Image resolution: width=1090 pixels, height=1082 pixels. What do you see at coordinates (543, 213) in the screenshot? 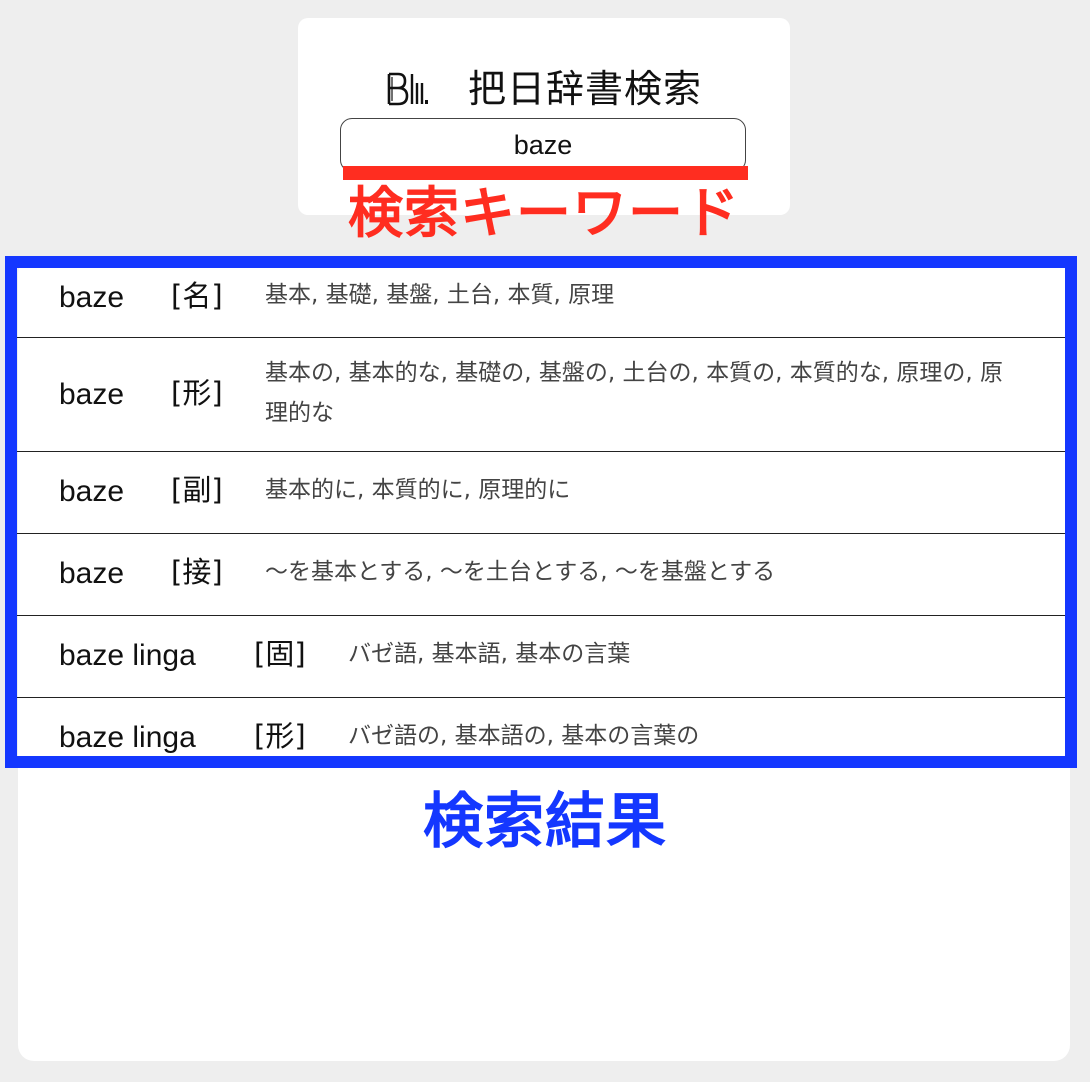
I see `search-keyword-annotation: 検索キーワード` at bounding box center [543, 213].